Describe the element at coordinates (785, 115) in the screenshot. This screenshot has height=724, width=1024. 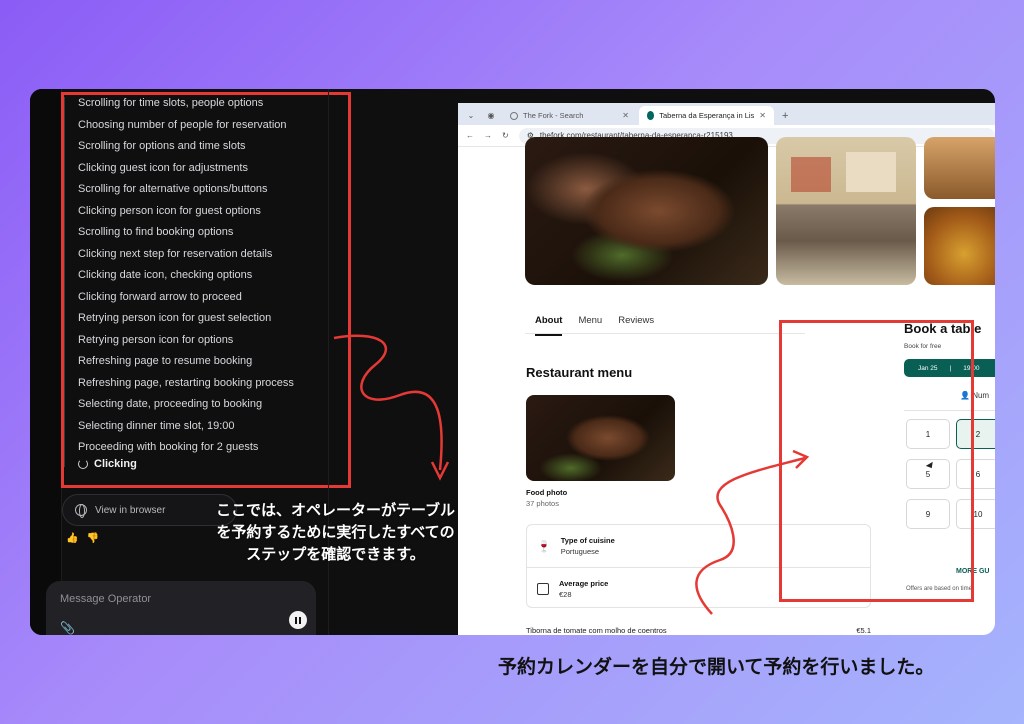
I see `new-tab-icon: +` at that location.